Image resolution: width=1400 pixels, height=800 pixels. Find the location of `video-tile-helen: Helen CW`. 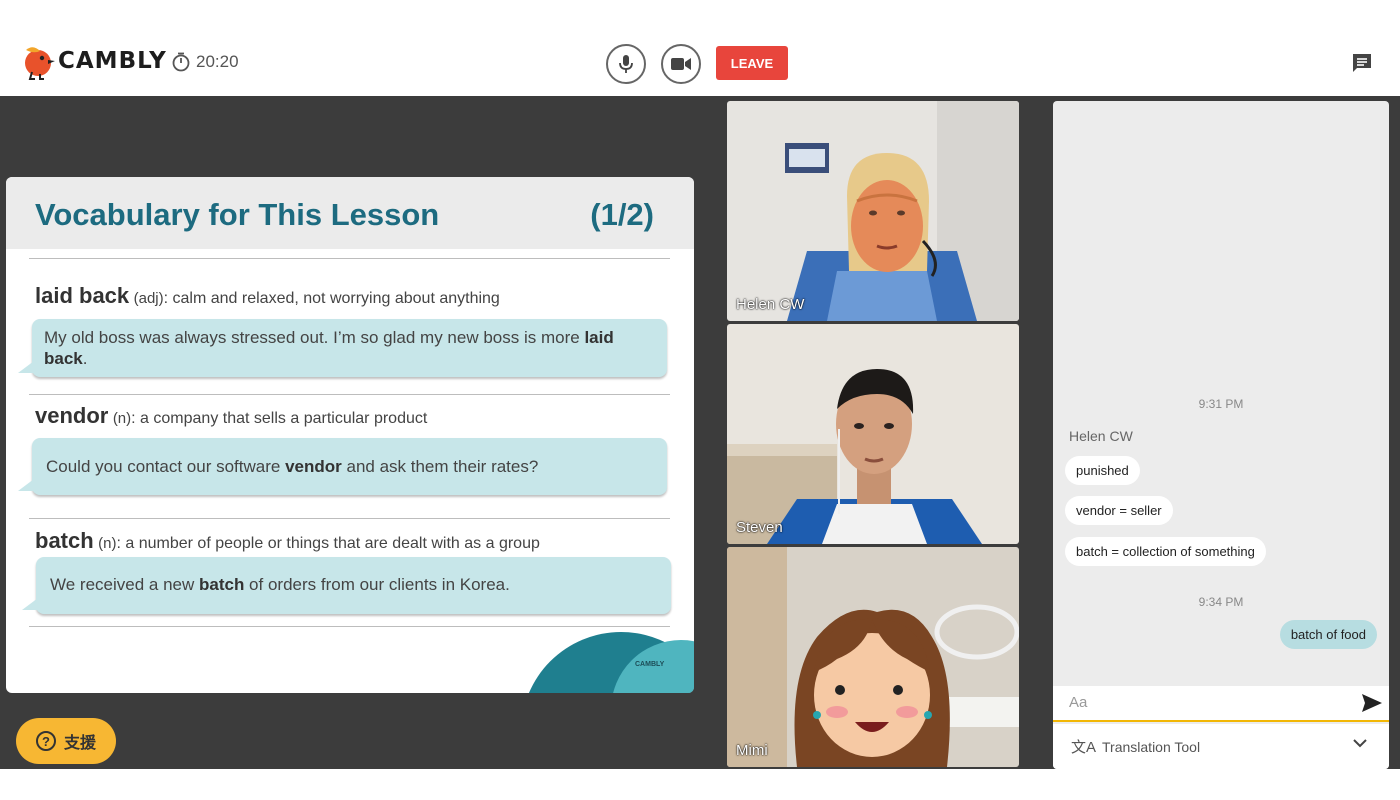

video-tile-helen: Helen CW is located at coordinates (873, 211).